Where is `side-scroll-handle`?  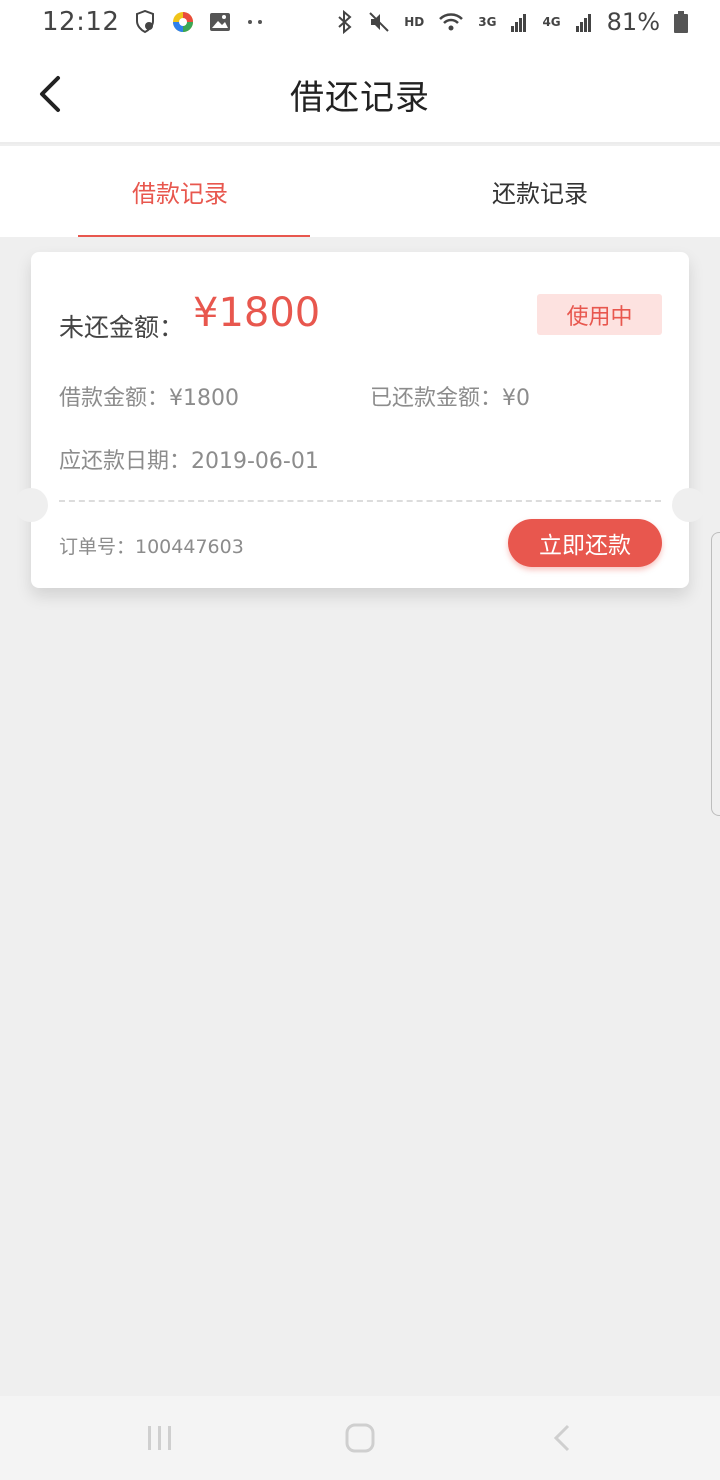
side-scroll-handle is located at coordinates (715, 674).